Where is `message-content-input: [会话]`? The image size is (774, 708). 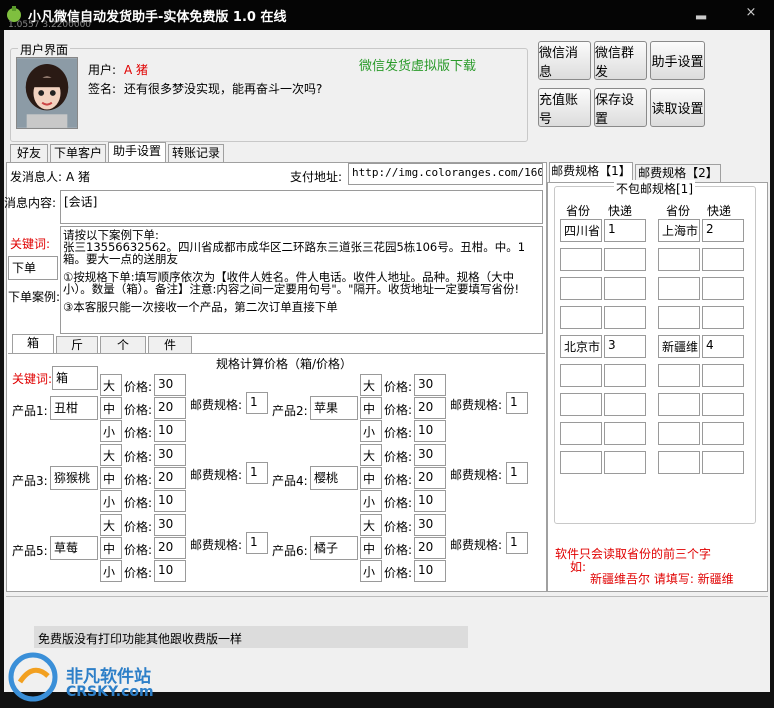
message-content-input: [会话] is located at coordinates (301, 207).